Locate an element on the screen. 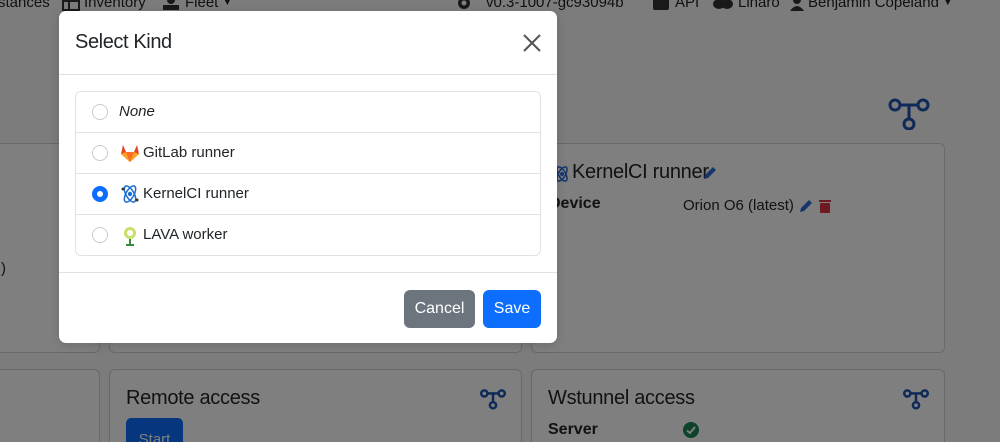 The image size is (1000, 442). option-gitlab-runner: GitLab runner is located at coordinates (308, 153).